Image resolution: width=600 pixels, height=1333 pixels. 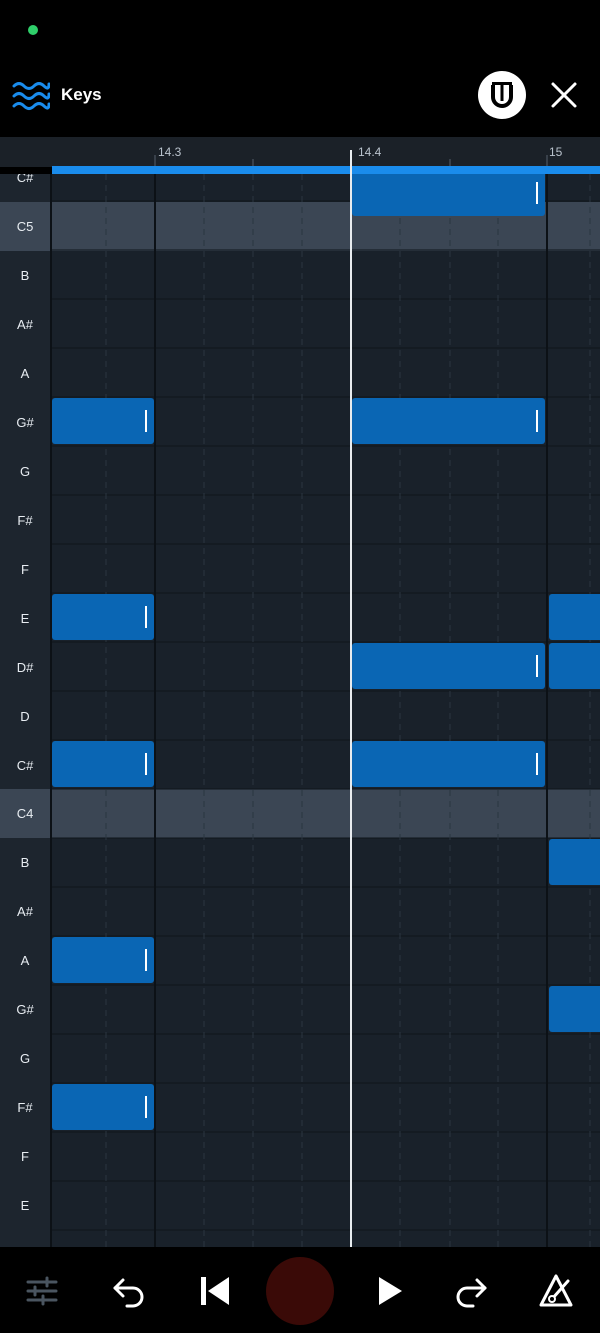 I want to click on keys-divider, so click(x=51, y=710).